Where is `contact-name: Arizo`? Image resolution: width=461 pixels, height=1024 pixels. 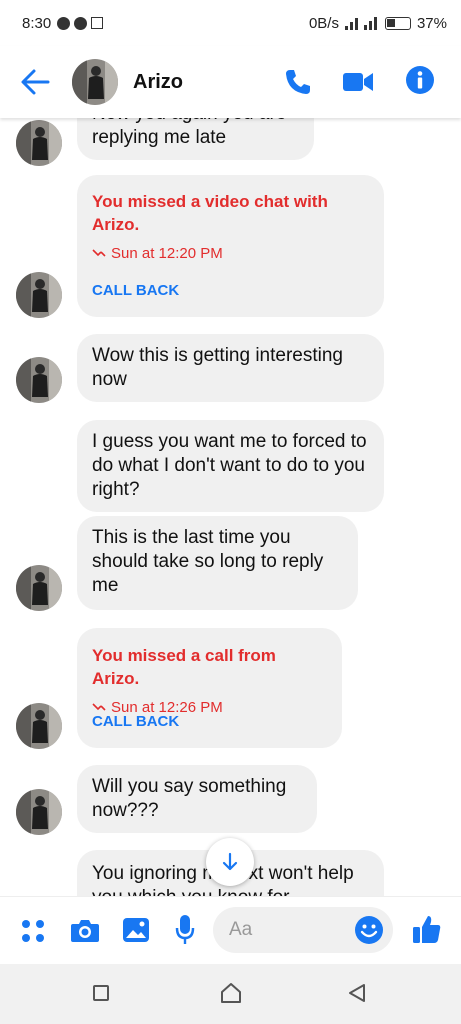
contact-name: Arizo is located at coordinates (158, 82).